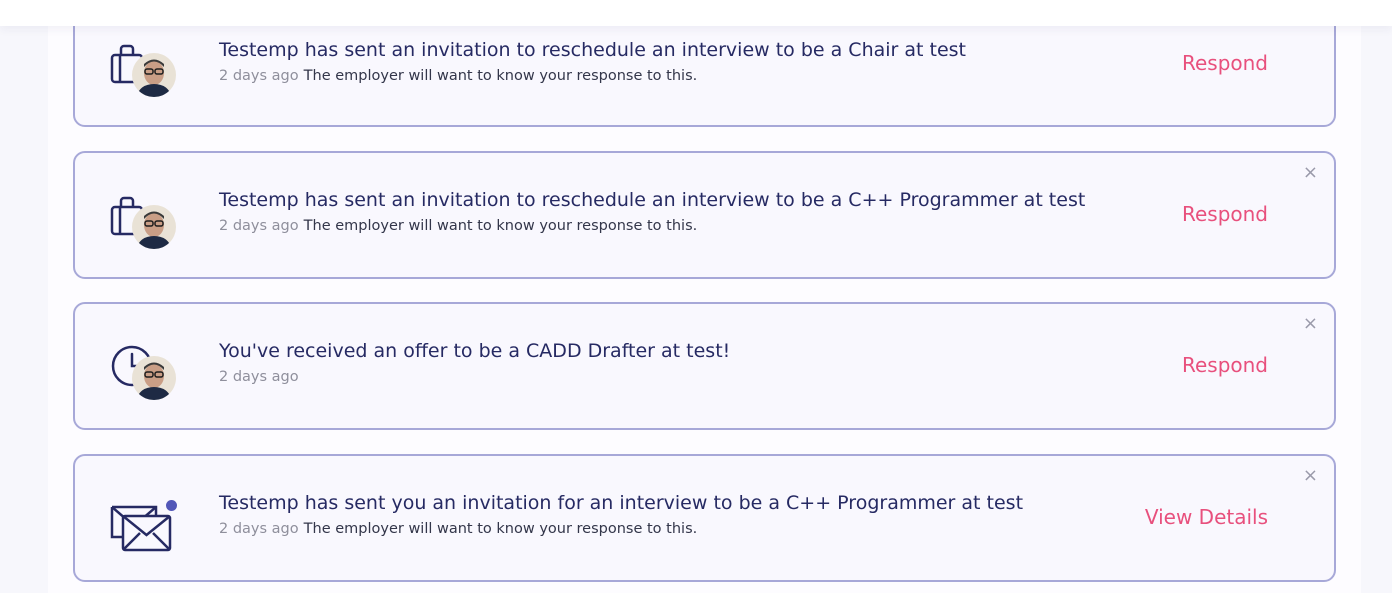 This screenshot has width=1392, height=593. Describe the element at coordinates (1206, 517) in the screenshot. I see `view-details-button: View Details` at that location.